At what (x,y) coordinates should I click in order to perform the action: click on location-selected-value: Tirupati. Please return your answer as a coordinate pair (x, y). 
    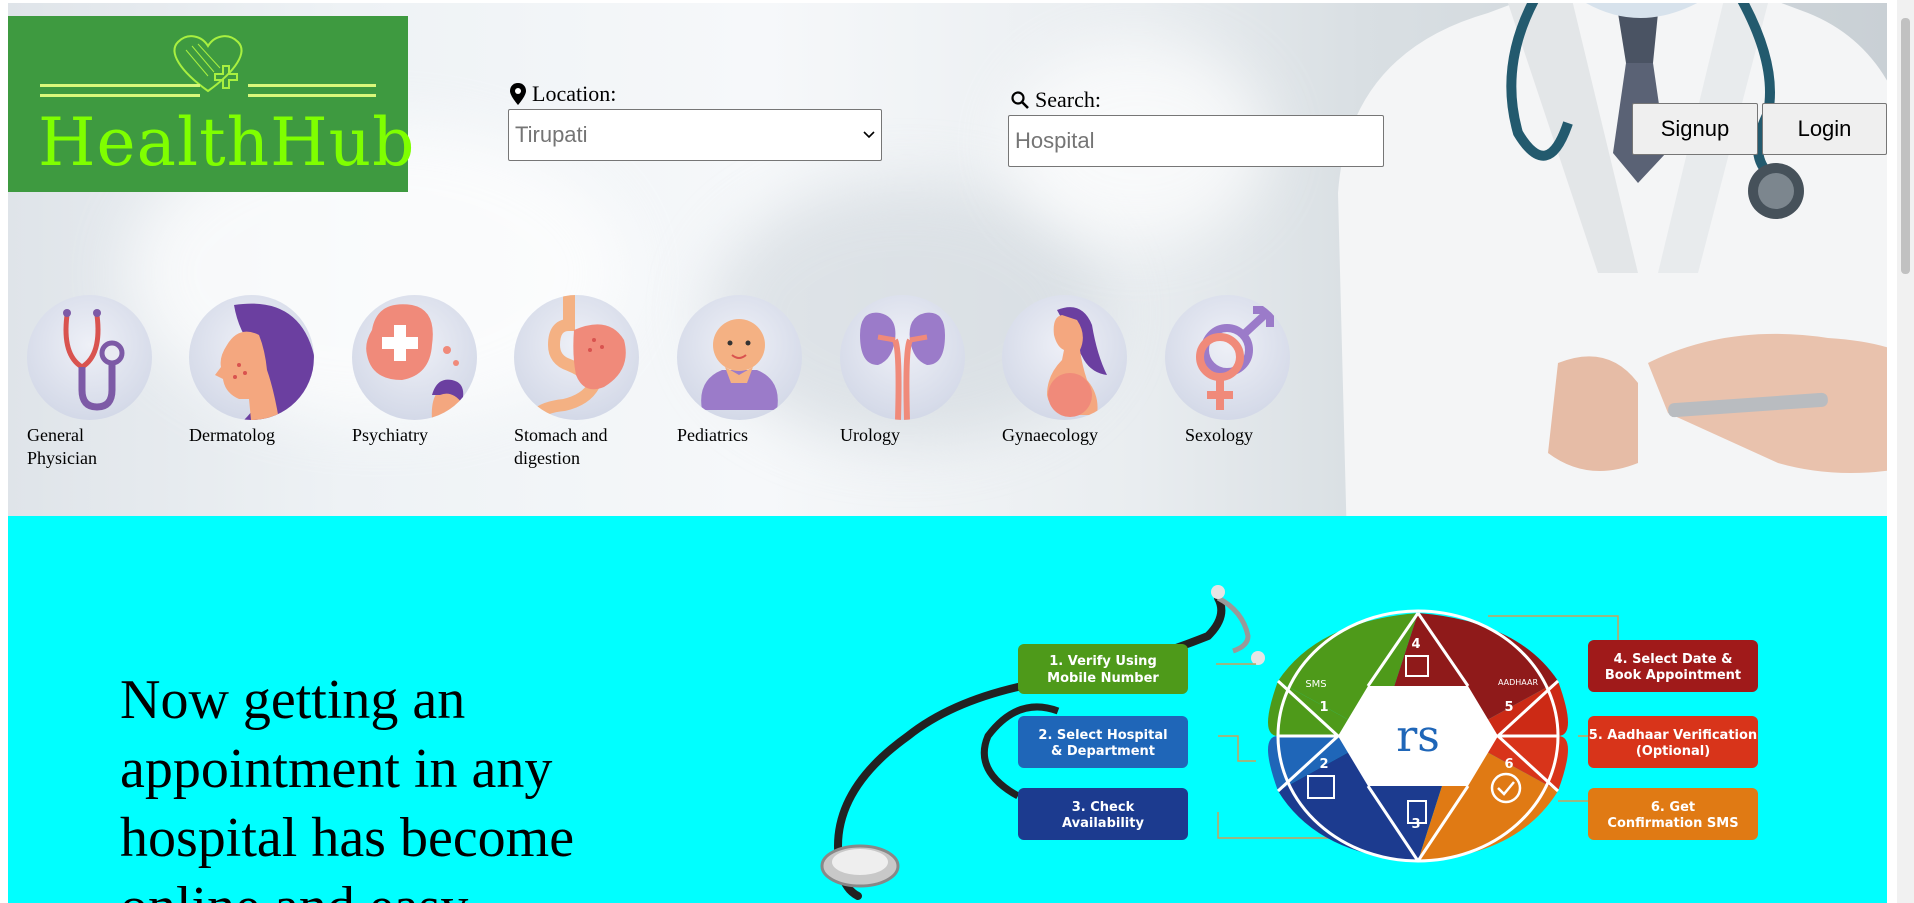
    Looking at the image, I should click on (551, 134).